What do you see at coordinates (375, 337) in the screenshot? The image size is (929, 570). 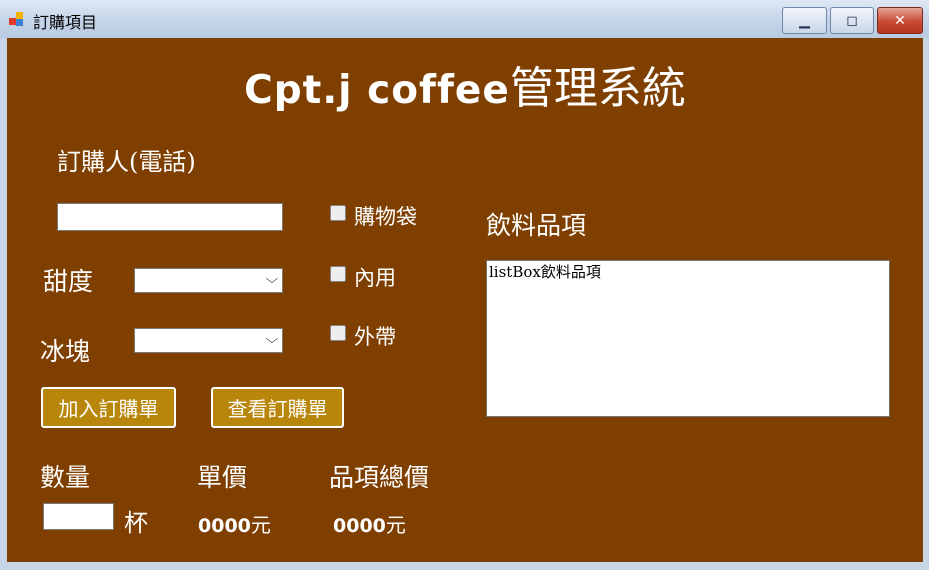 I see `takeout-label: 外帶` at bounding box center [375, 337].